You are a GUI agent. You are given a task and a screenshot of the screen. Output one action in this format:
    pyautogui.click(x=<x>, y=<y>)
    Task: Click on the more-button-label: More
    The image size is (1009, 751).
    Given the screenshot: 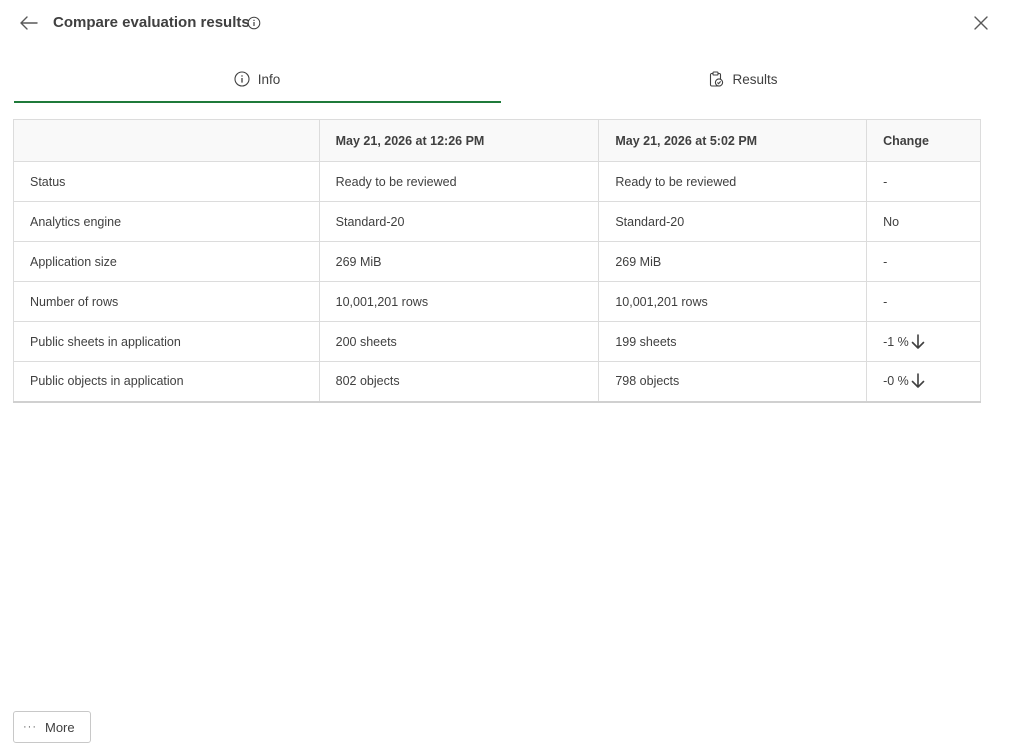 What is the action you would take?
    pyautogui.click(x=60, y=727)
    